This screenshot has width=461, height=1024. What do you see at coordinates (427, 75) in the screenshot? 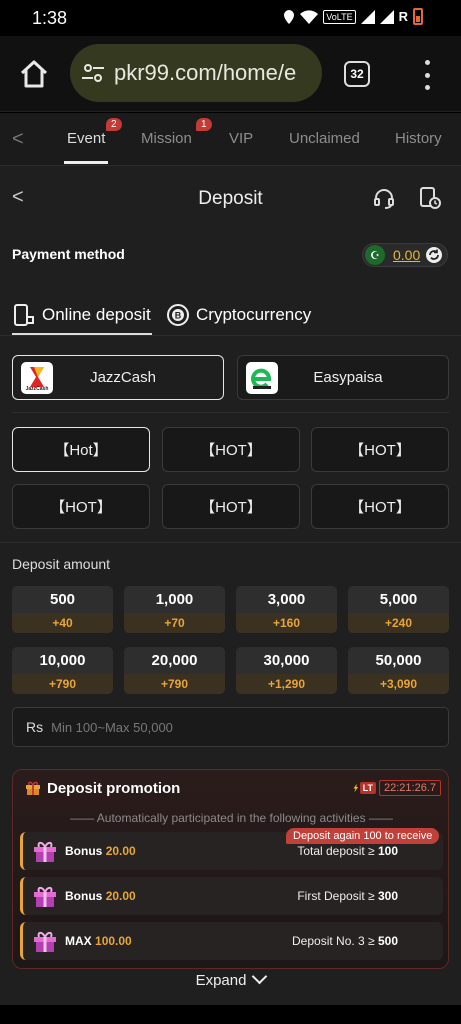
I see `browser-menu-icon` at bounding box center [427, 75].